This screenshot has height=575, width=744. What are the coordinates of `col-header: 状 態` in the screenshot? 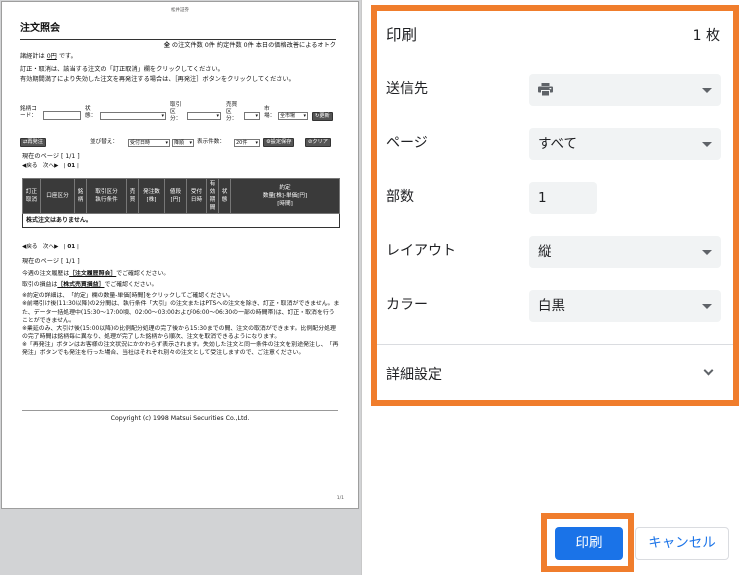 It's located at (224, 196).